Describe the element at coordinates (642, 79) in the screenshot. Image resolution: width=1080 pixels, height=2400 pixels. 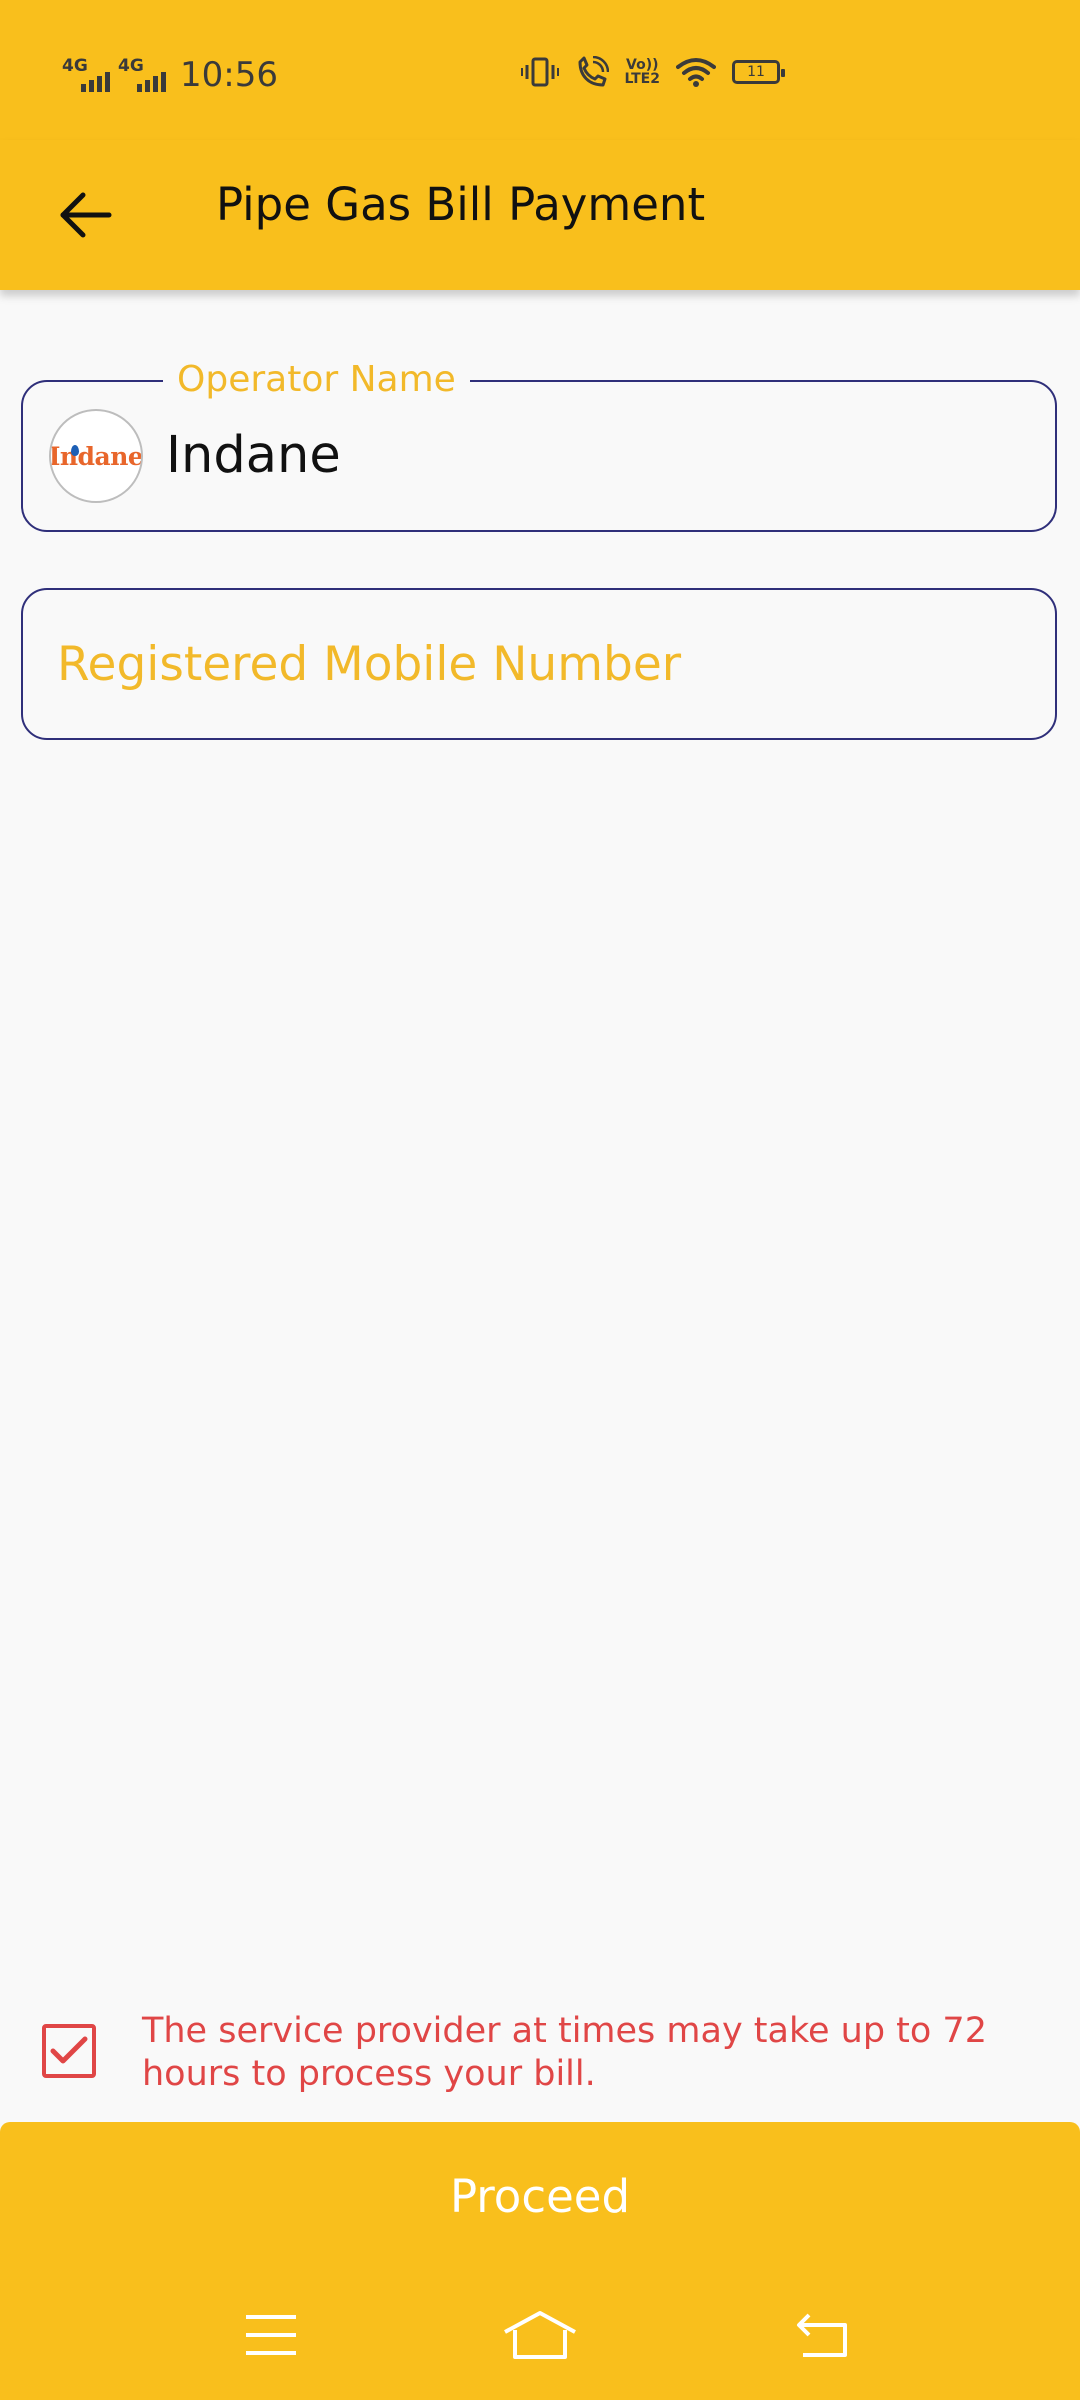
I see `volte-line2: LTE2` at that location.